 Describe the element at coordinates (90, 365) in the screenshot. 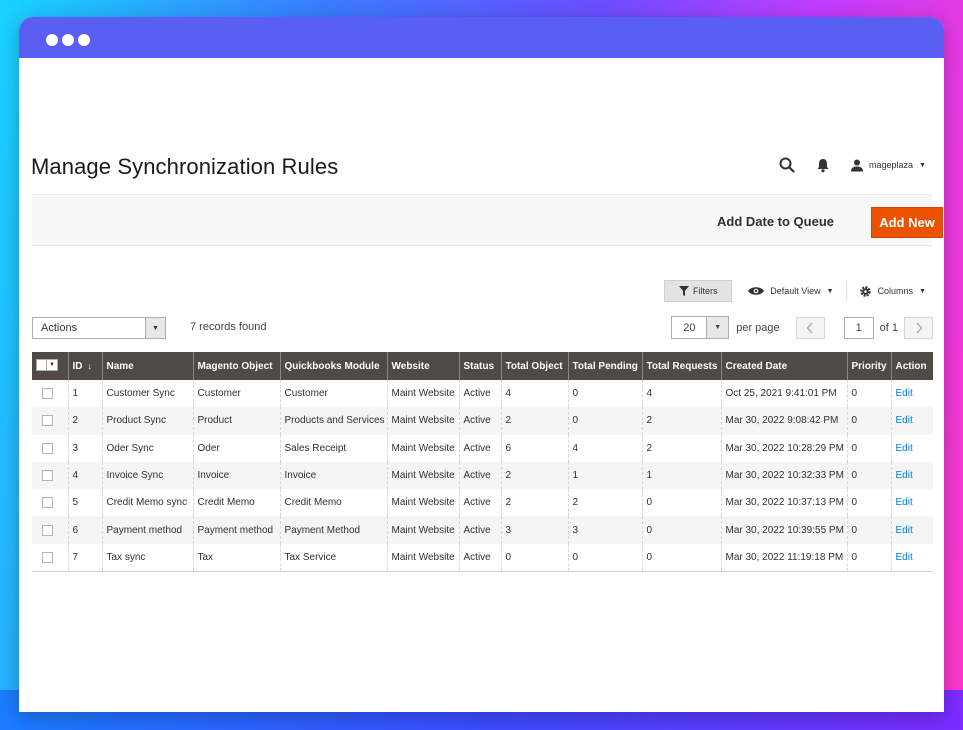

I see `sort-arrow-icon: ↓` at that location.